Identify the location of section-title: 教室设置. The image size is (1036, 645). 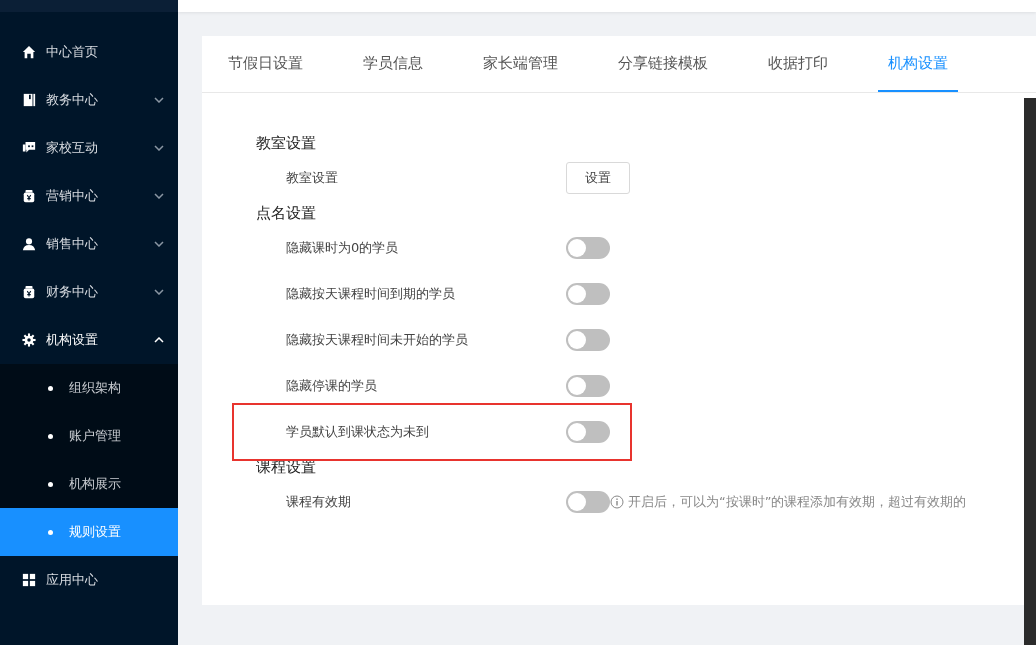
(286, 143).